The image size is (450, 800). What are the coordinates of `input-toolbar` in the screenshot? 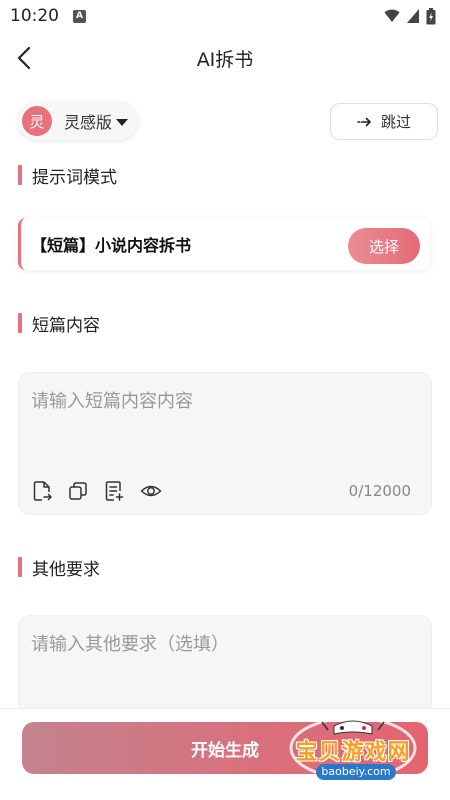 It's located at (97, 491).